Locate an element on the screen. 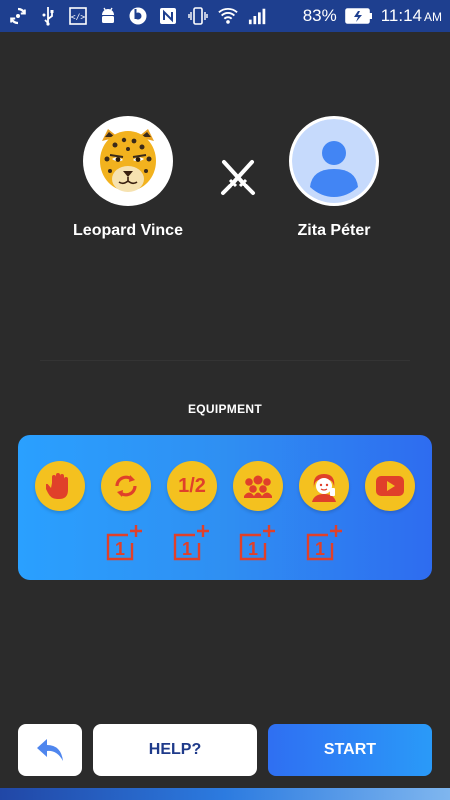 The height and width of the screenshot is (800, 450). audience-button is located at coordinates (258, 486).